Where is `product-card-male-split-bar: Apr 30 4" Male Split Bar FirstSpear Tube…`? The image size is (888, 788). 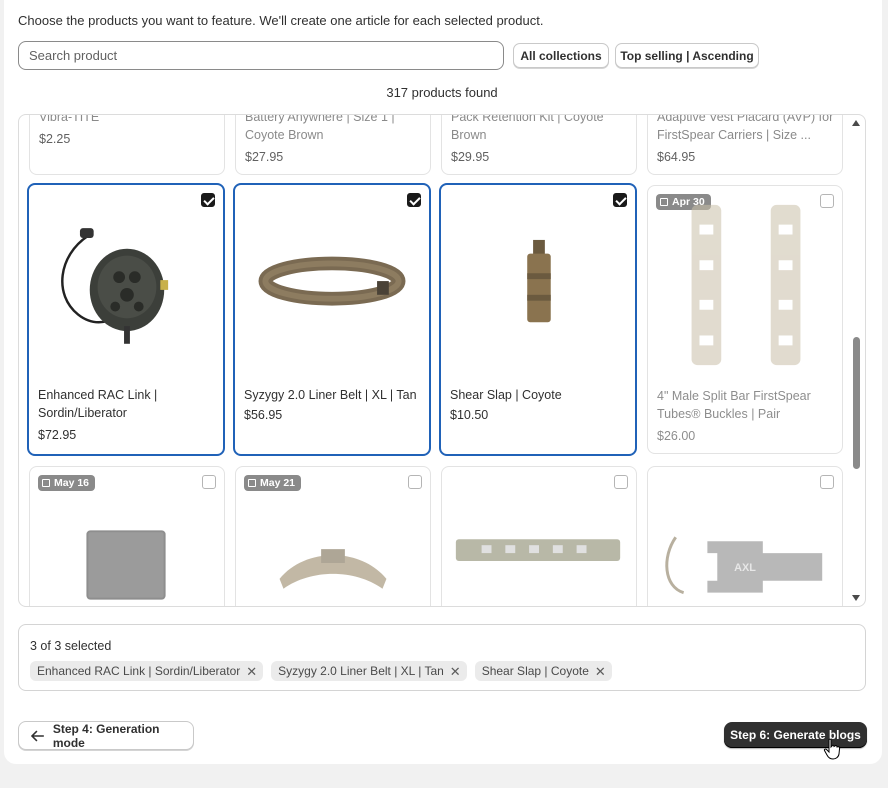 product-card-male-split-bar: Apr 30 4" Male Split Bar FirstSpear Tube… is located at coordinates (745, 319).